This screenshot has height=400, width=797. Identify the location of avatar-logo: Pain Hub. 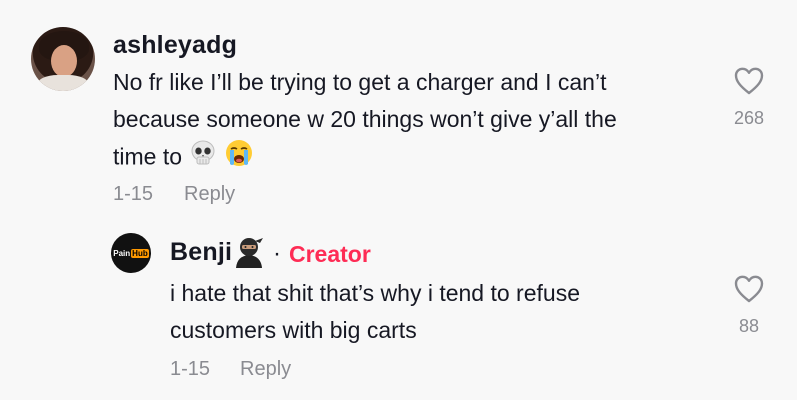
(131, 253).